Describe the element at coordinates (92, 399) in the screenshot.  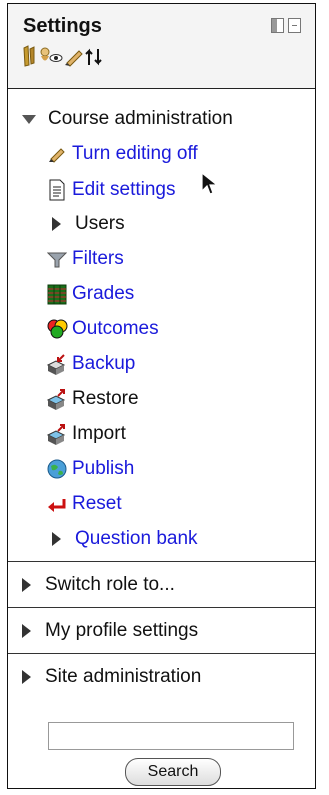
I see `course-admin-item-restore: Restore` at that location.